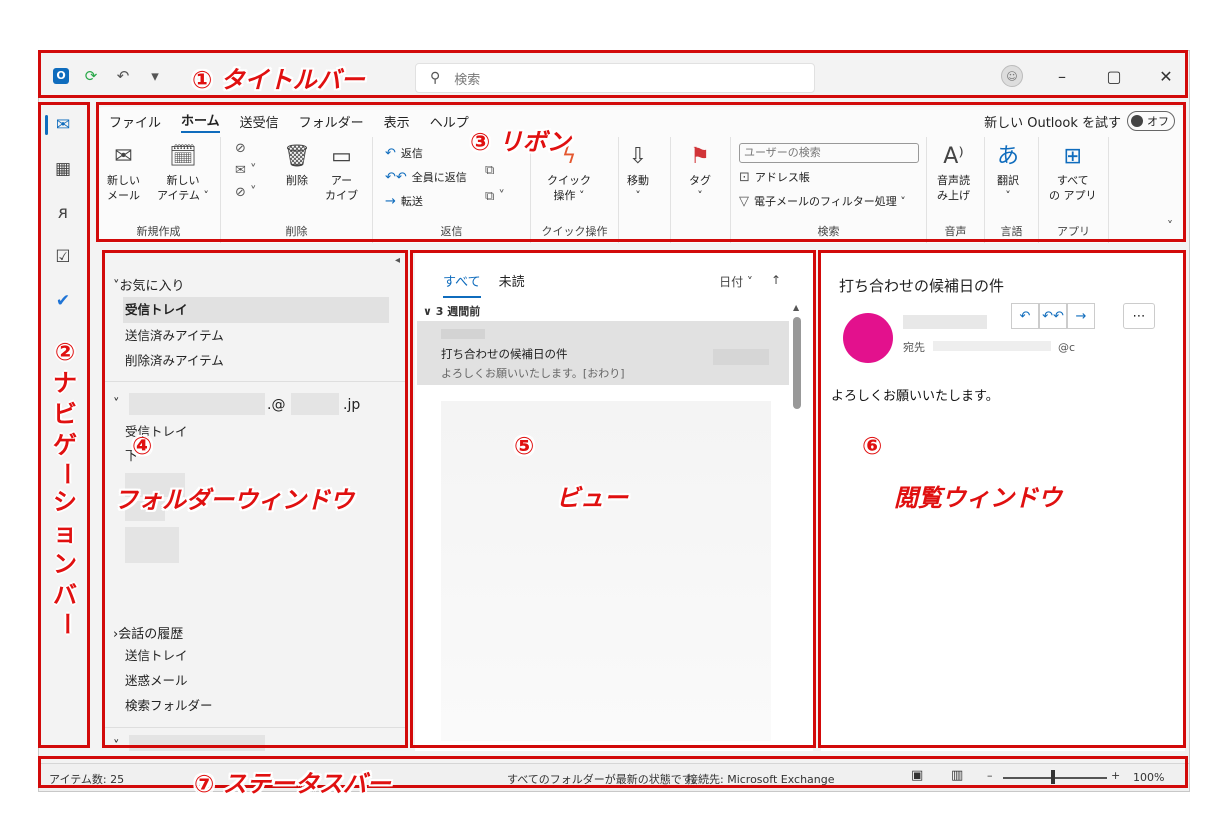 The width and height of the screenshot is (1229, 832). Describe the element at coordinates (142, 446) in the screenshot. I see `annotation-label-folder-num: ④` at that location.